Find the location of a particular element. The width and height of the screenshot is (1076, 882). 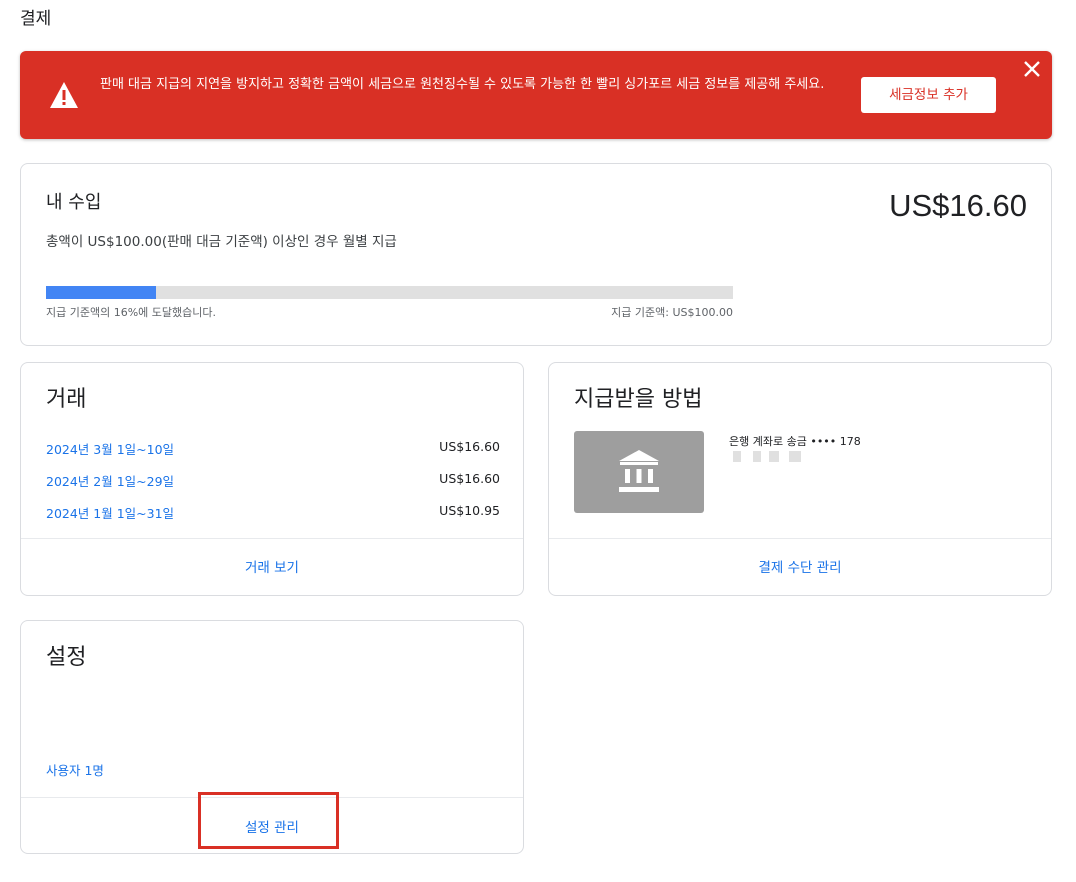

view-transactions-link: 거래 보기 is located at coordinates (272, 566).